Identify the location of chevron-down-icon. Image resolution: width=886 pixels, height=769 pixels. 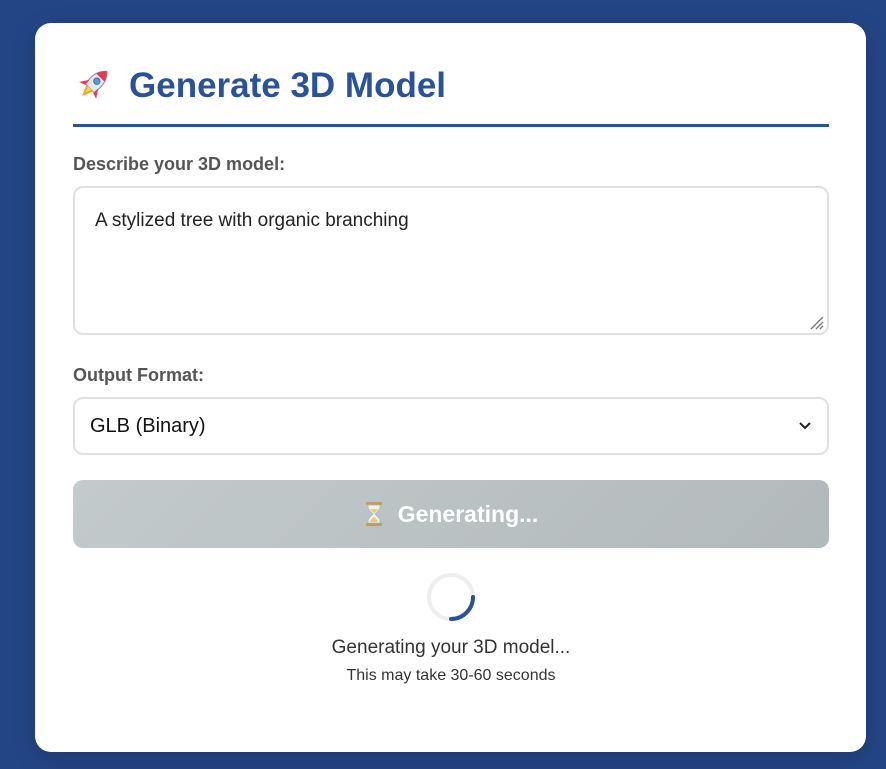
(805, 426).